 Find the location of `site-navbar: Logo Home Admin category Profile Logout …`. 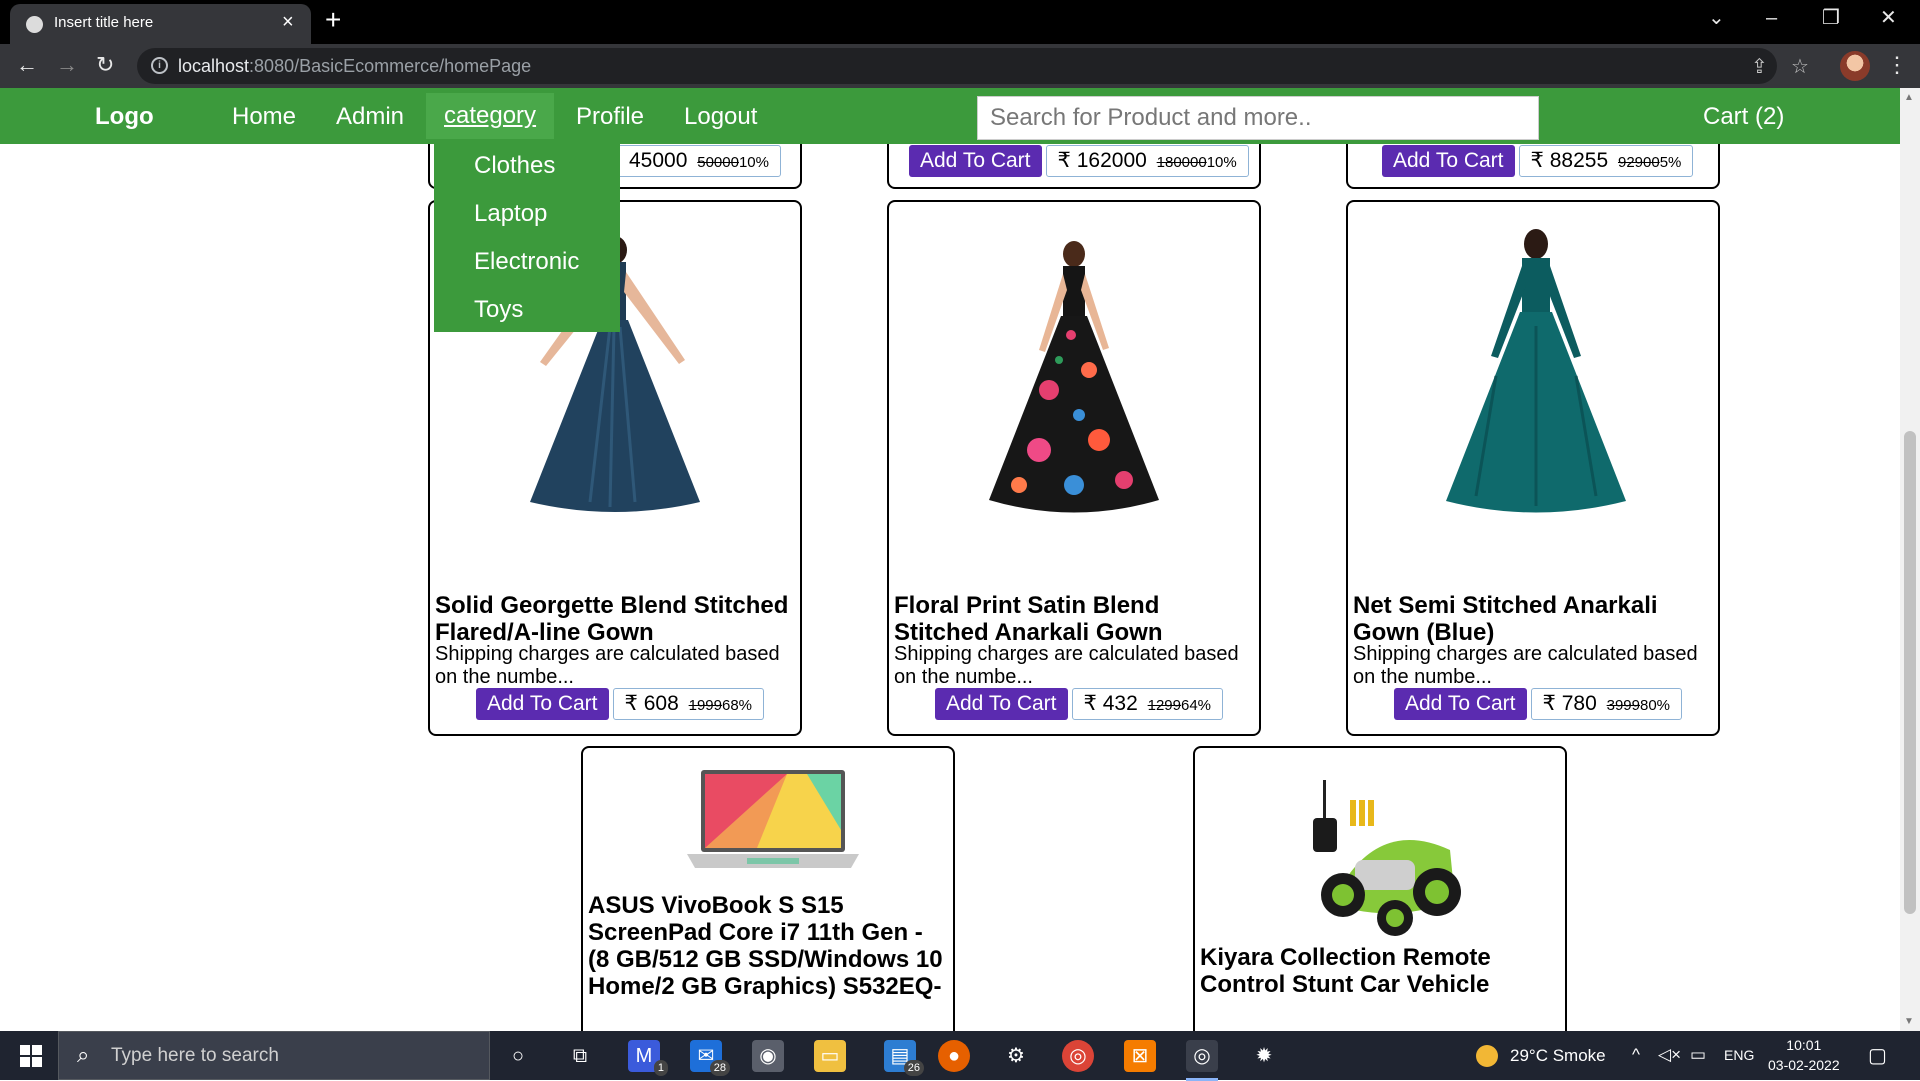

site-navbar: Logo Home Admin category Profile Logout … is located at coordinates (950, 116).